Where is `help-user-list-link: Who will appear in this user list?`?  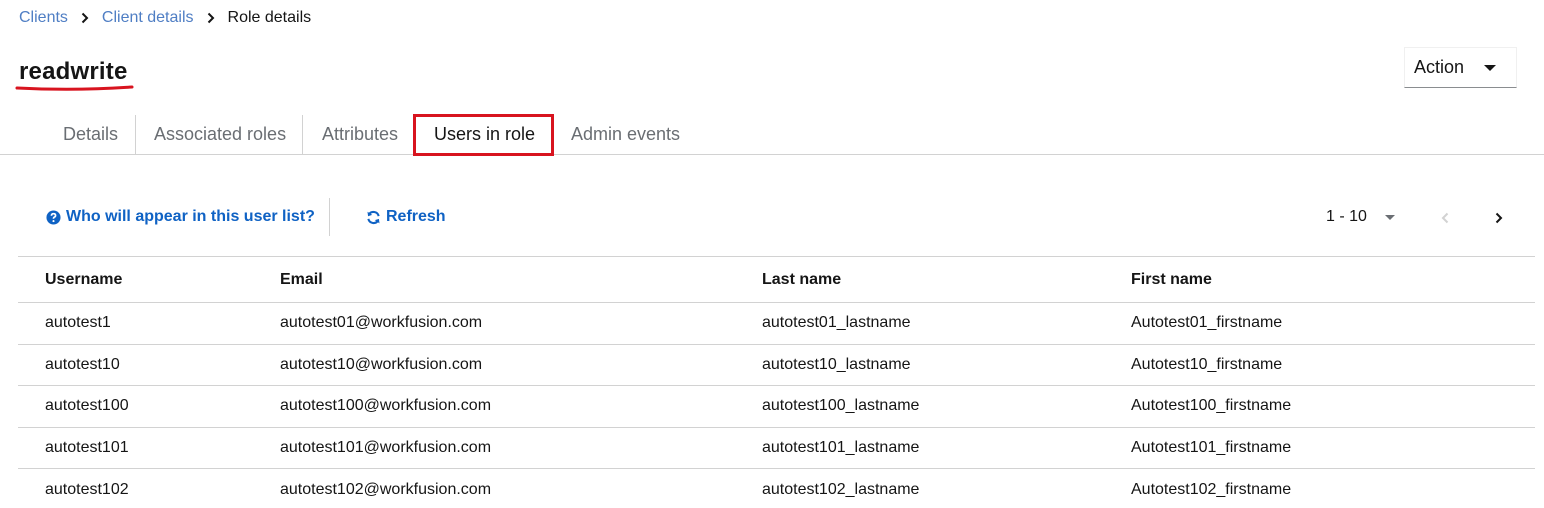 help-user-list-link: Who will appear in this user list? is located at coordinates (180, 217).